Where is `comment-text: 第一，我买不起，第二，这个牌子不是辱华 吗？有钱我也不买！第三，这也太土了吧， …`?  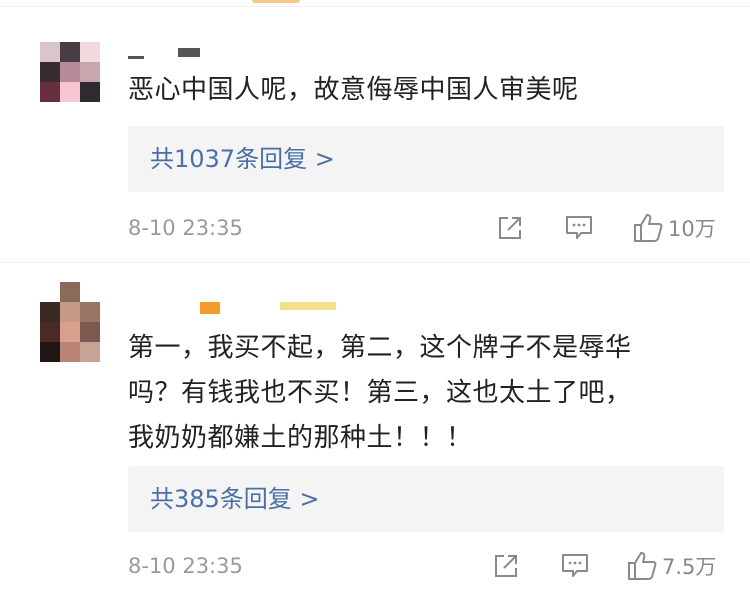
comment-text: 第一，我买不起，第二，这个牌子不是辱华 吗？有钱我也不买！第三，这也太土了吧， … is located at coordinates (380, 393).